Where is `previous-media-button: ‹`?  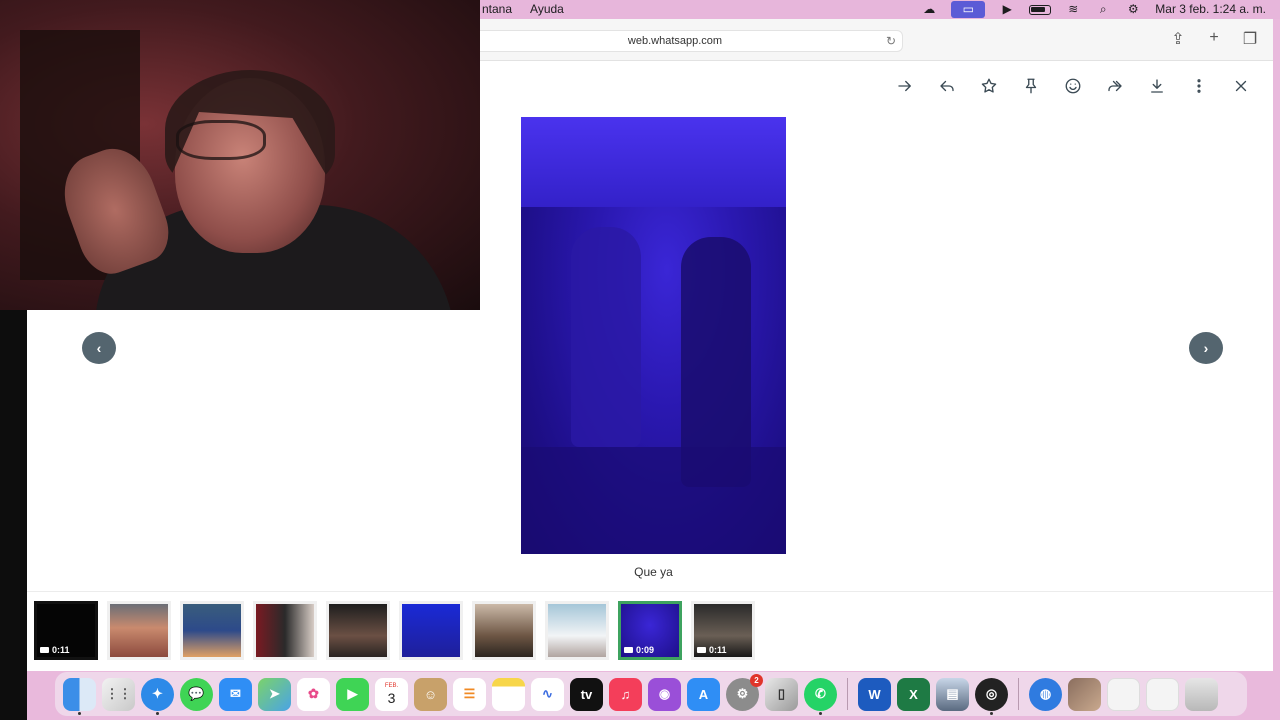 previous-media-button: ‹ is located at coordinates (99, 348).